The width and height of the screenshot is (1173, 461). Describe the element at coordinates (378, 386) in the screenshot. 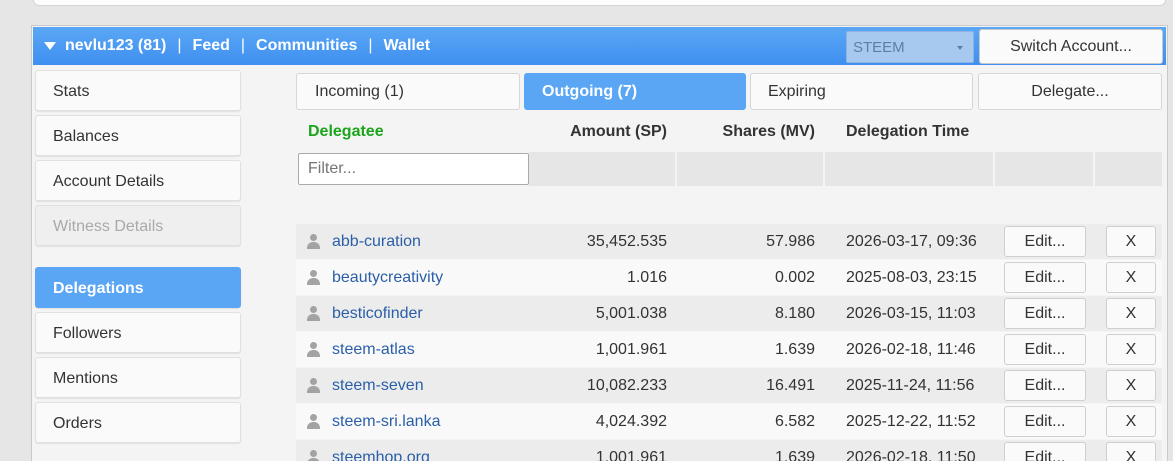

I see `delegatee-link: steem-seven` at that location.